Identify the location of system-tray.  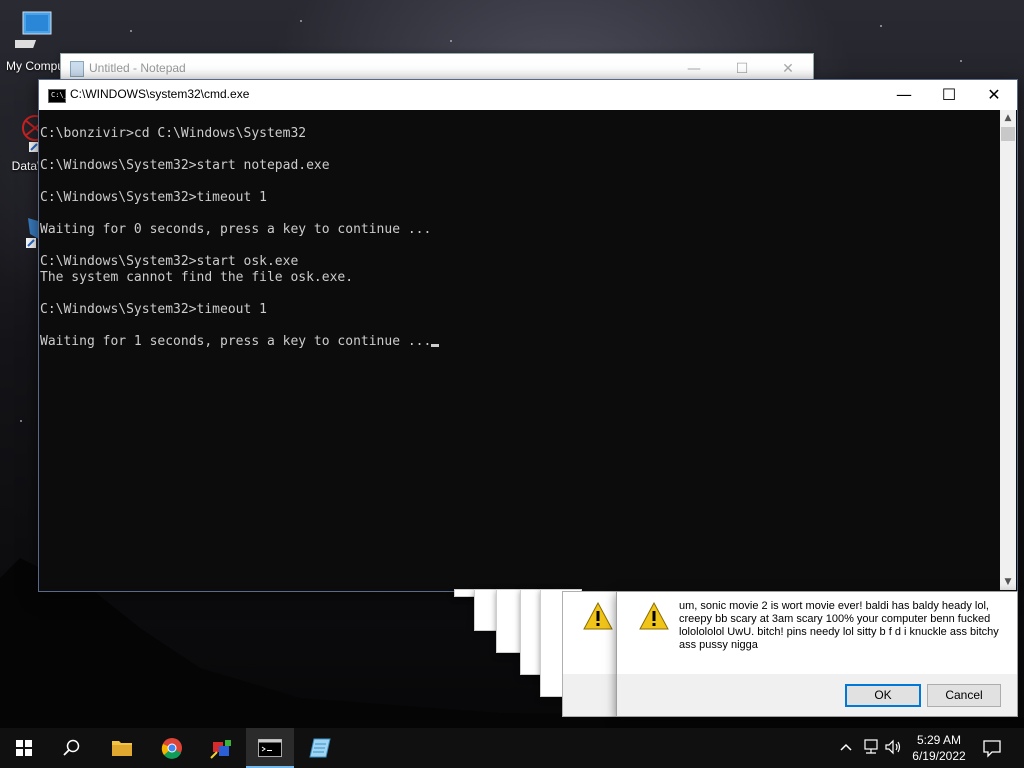
(868, 748).